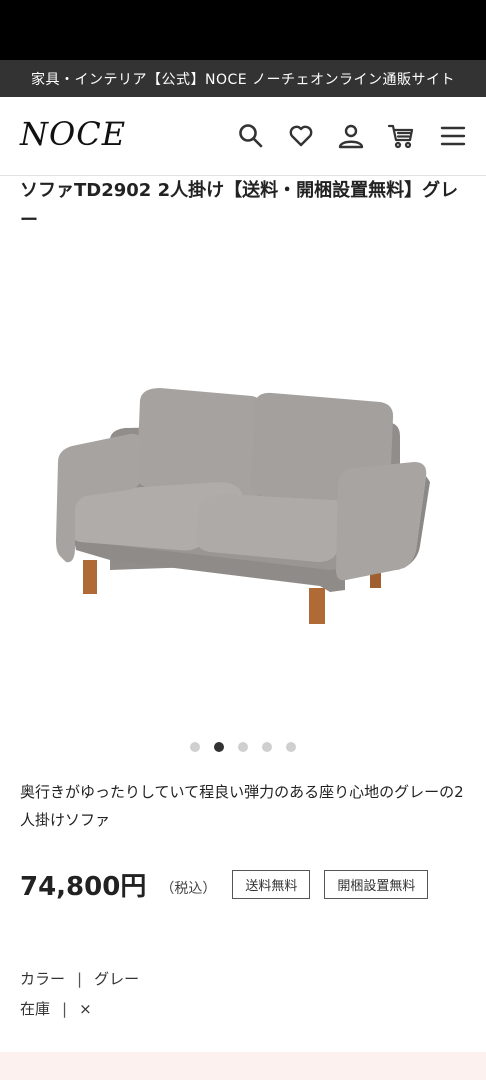  What do you see at coordinates (188, 888) in the screenshot?
I see `tax-note: （税込）` at bounding box center [188, 888].